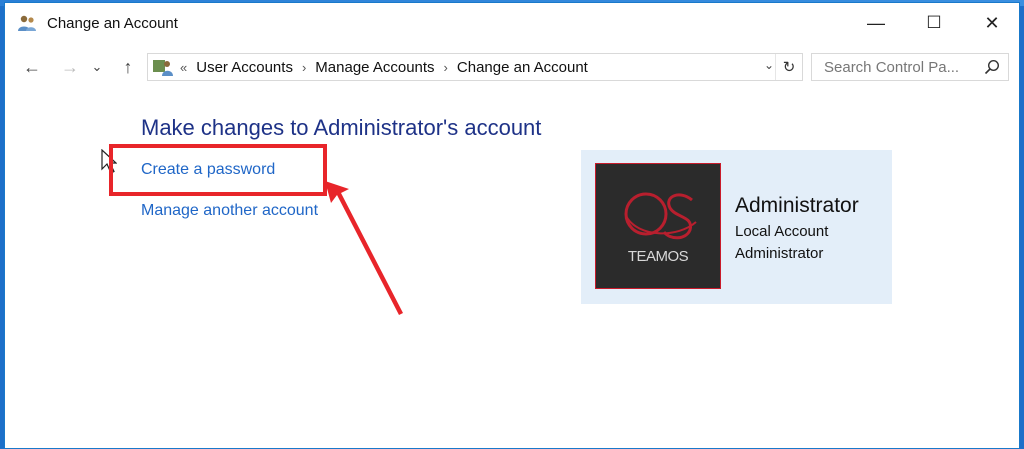 Image resolution: width=1024 pixels, height=449 pixels. I want to click on refresh-button: ↻, so click(788, 67).